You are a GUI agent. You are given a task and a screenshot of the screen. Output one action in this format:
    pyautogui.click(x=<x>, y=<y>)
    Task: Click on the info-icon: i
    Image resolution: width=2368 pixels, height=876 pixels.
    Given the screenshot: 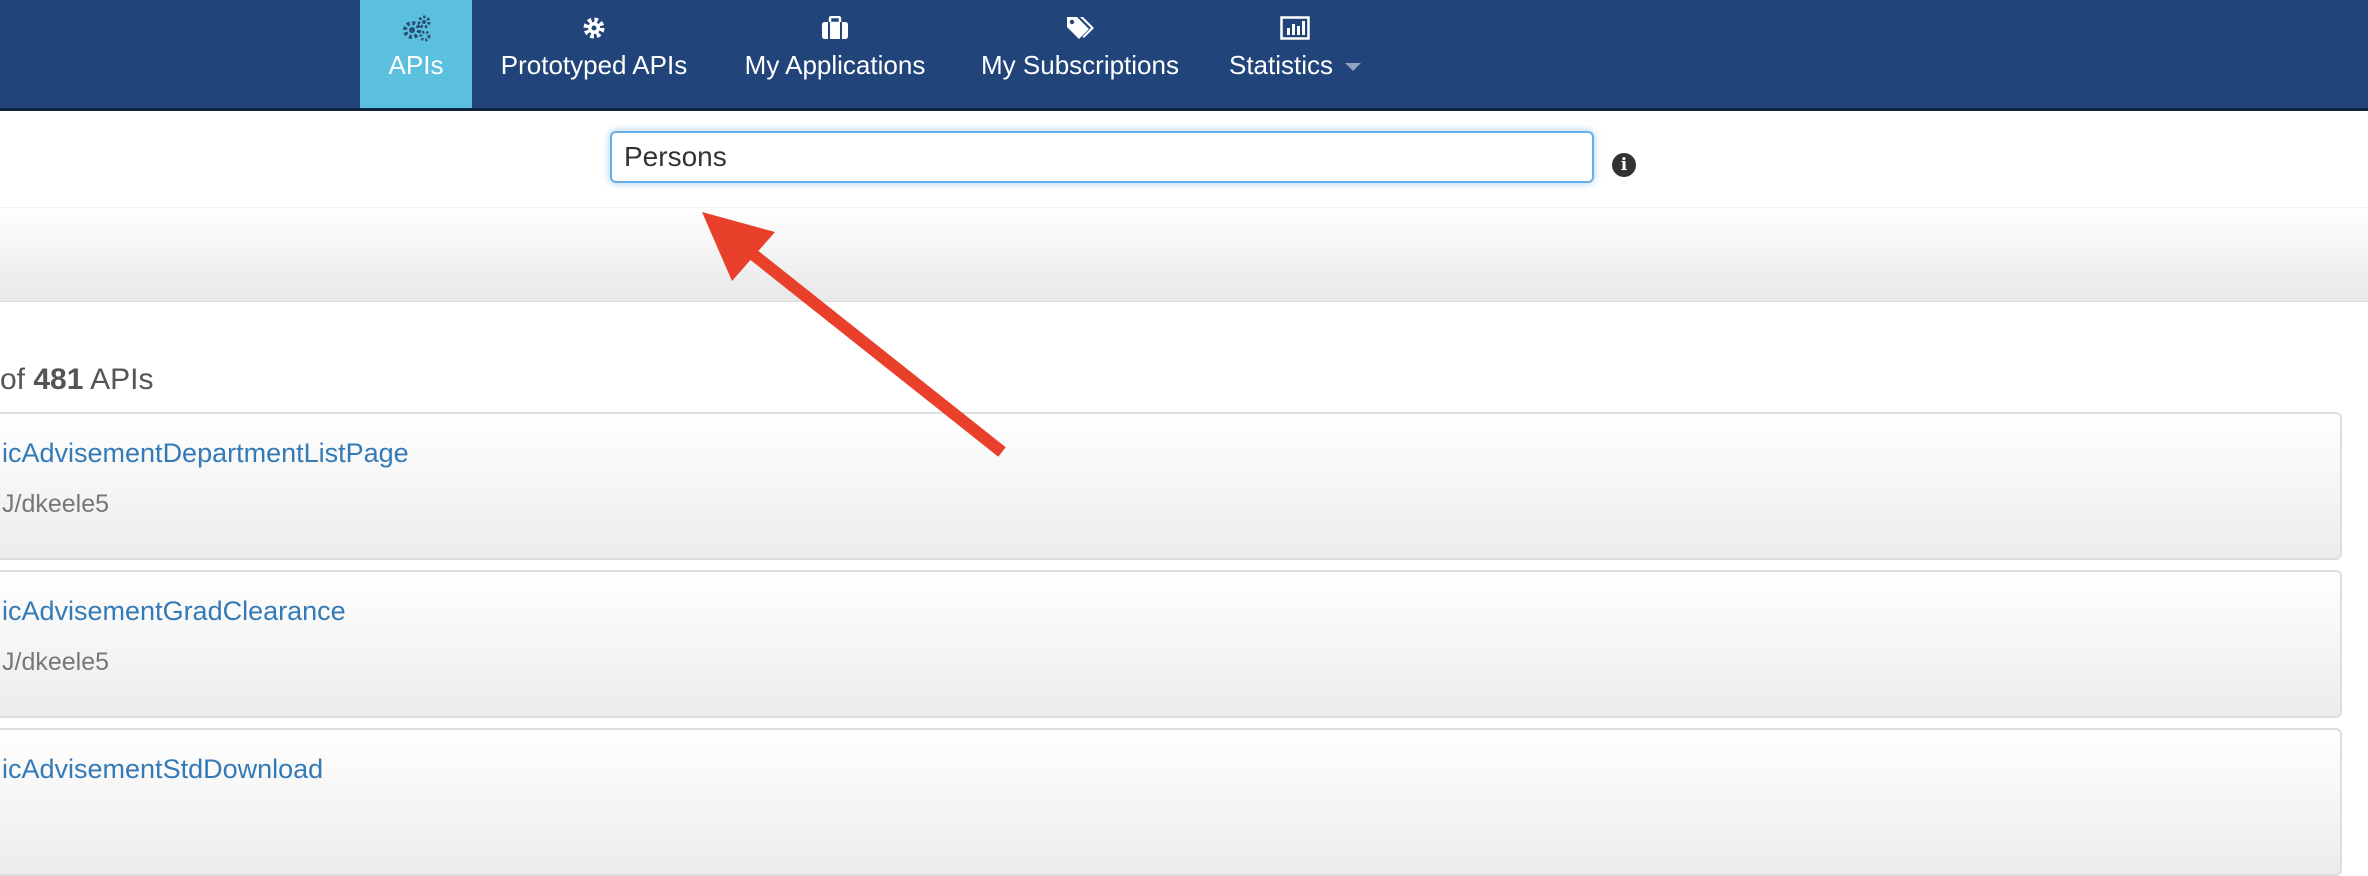 What is the action you would take?
    pyautogui.click(x=1624, y=165)
    